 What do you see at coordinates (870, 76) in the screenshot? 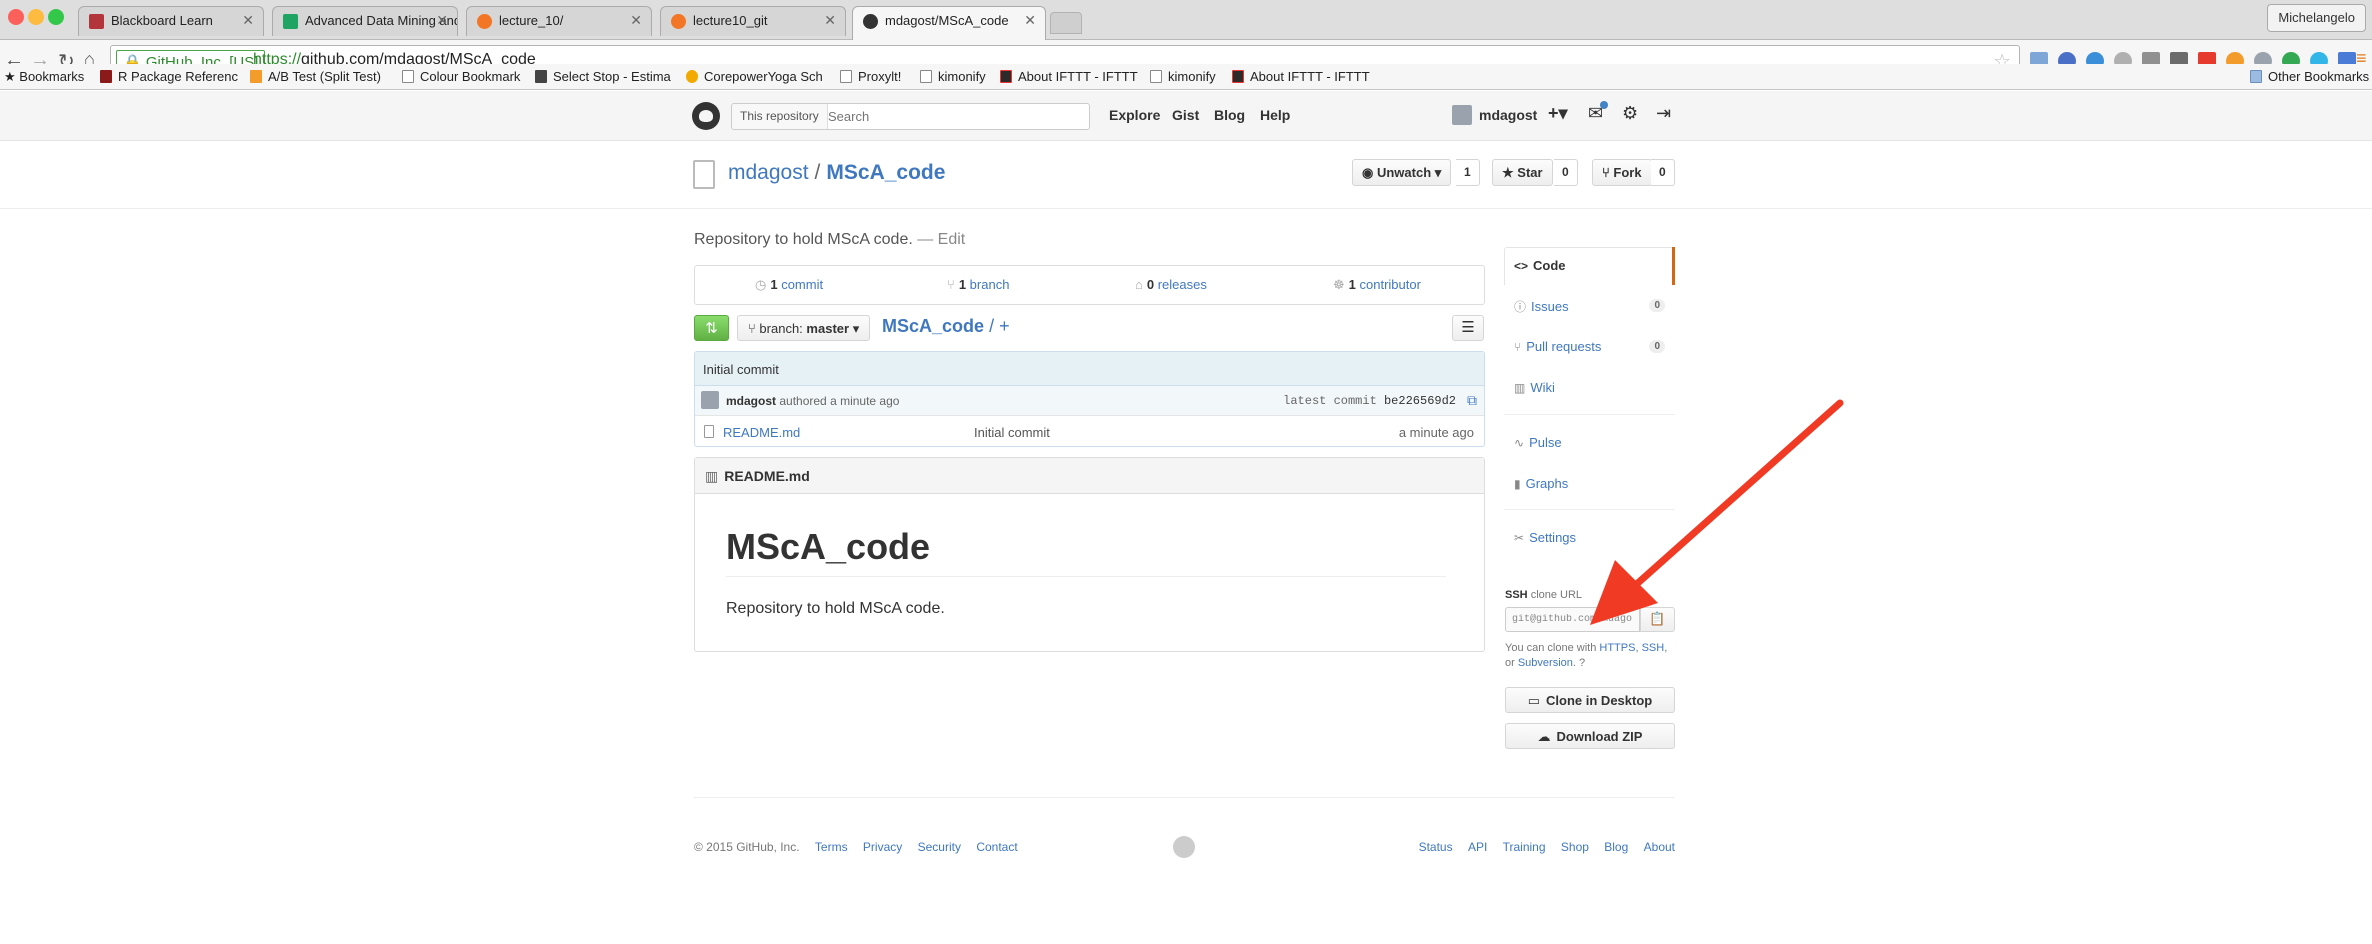
I see `bookmark-item: Proxylt!` at bounding box center [870, 76].